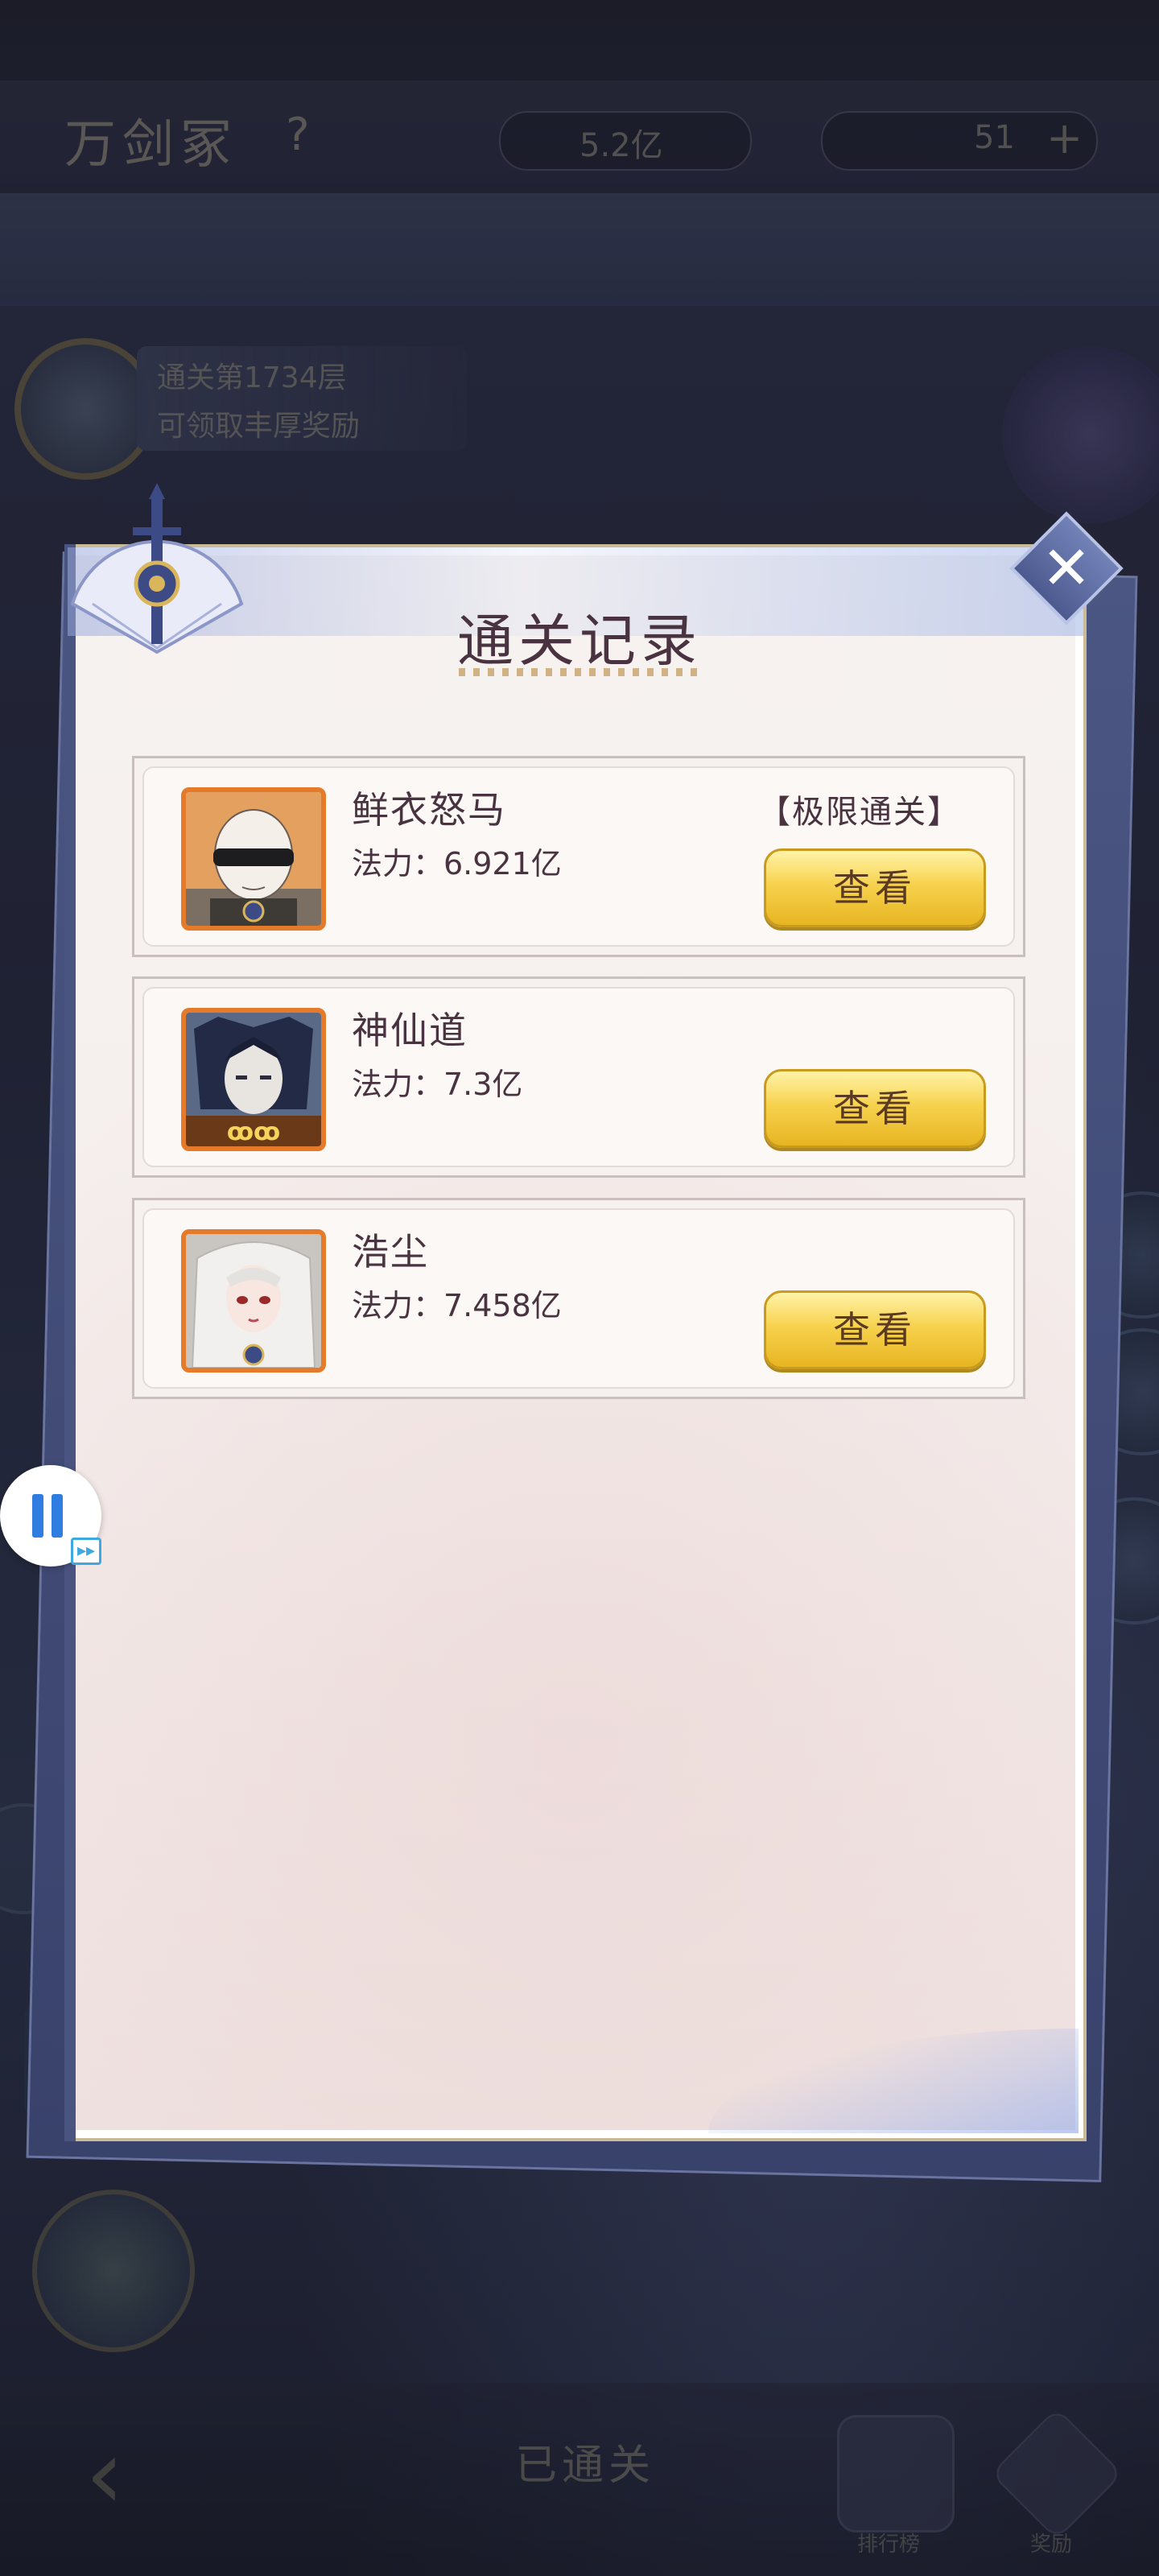 The height and width of the screenshot is (2576, 1159). Describe the element at coordinates (429, 810) in the screenshot. I see `player-name: 鲜衣怒马` at that location.